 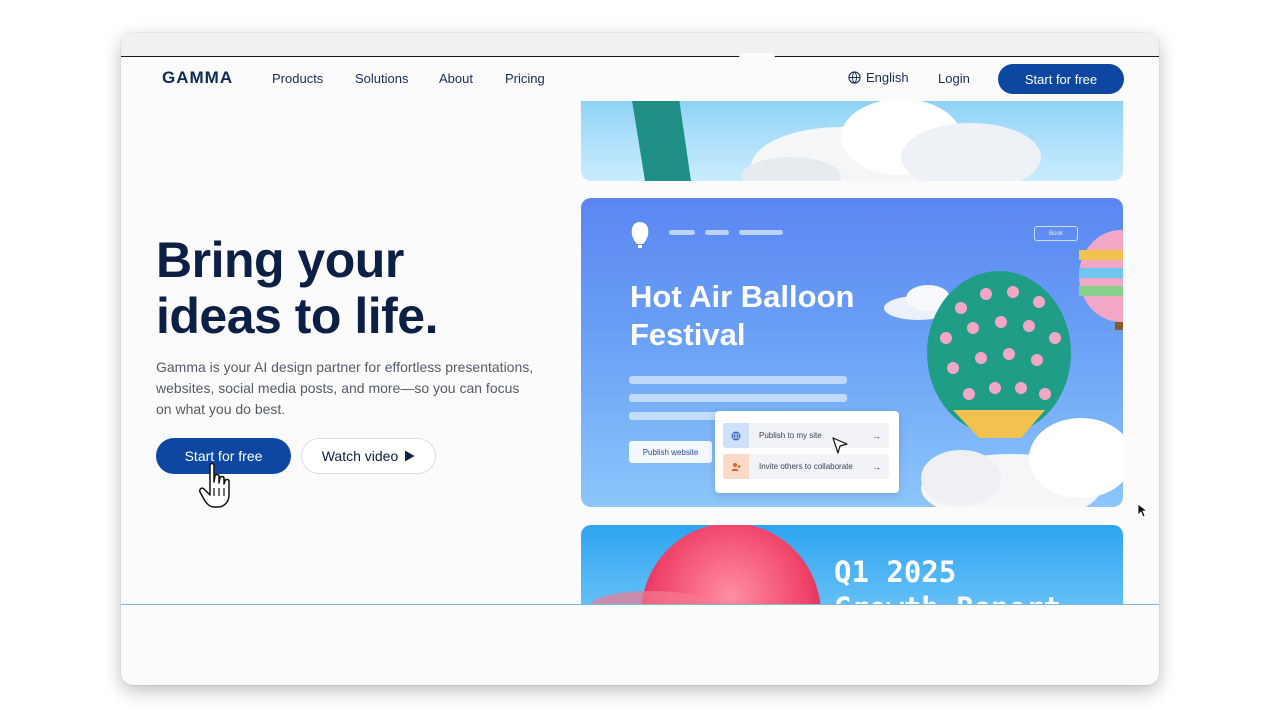 I want to click on menu-item-label: Publish to my site, so click(x=790, y=435).